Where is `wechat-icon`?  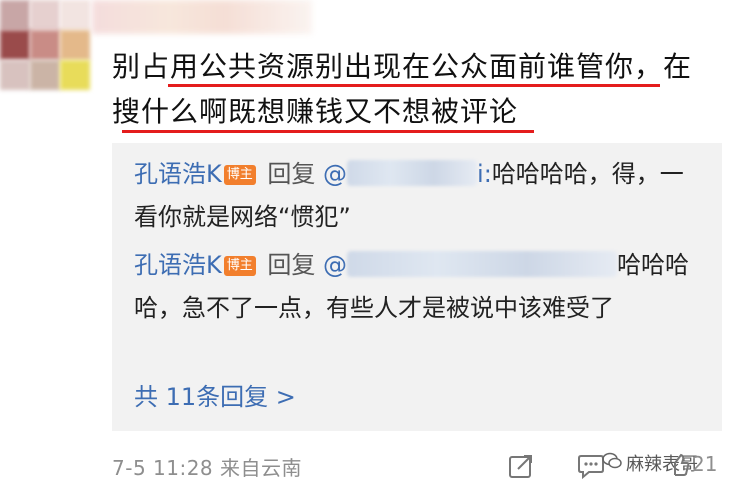
wechat-icon is located at coordinates (612, 463).